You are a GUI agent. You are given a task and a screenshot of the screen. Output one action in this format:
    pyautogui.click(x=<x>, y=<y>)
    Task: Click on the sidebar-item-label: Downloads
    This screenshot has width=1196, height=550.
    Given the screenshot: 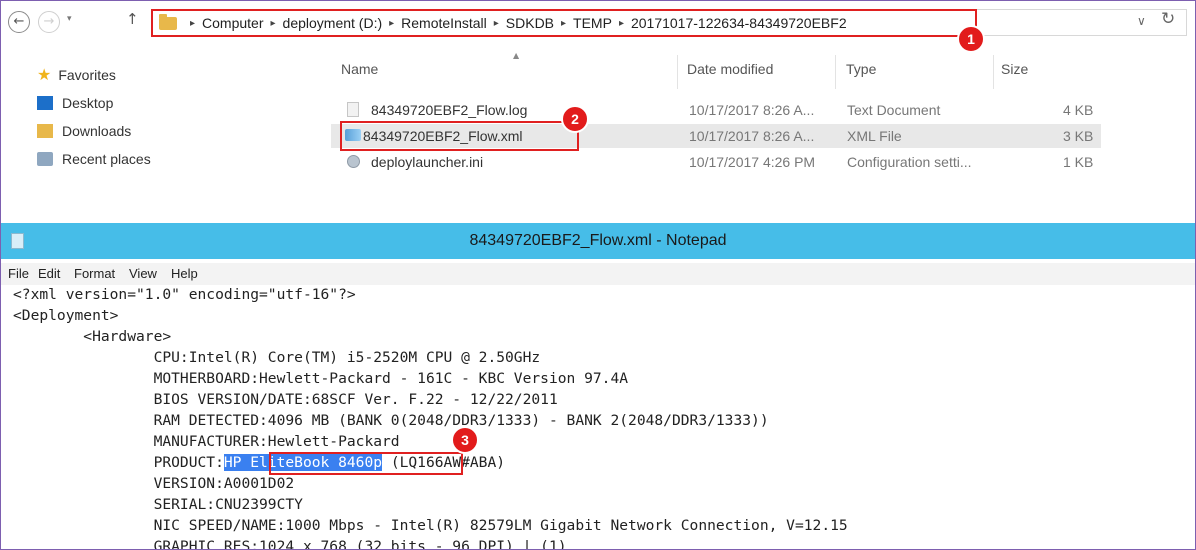 What is the action you would take?
    pyautogui.click(x=97, y=131)
    